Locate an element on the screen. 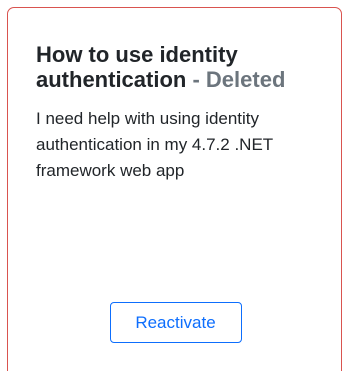  status-label: Deleted is located at coordinates (245, 79).